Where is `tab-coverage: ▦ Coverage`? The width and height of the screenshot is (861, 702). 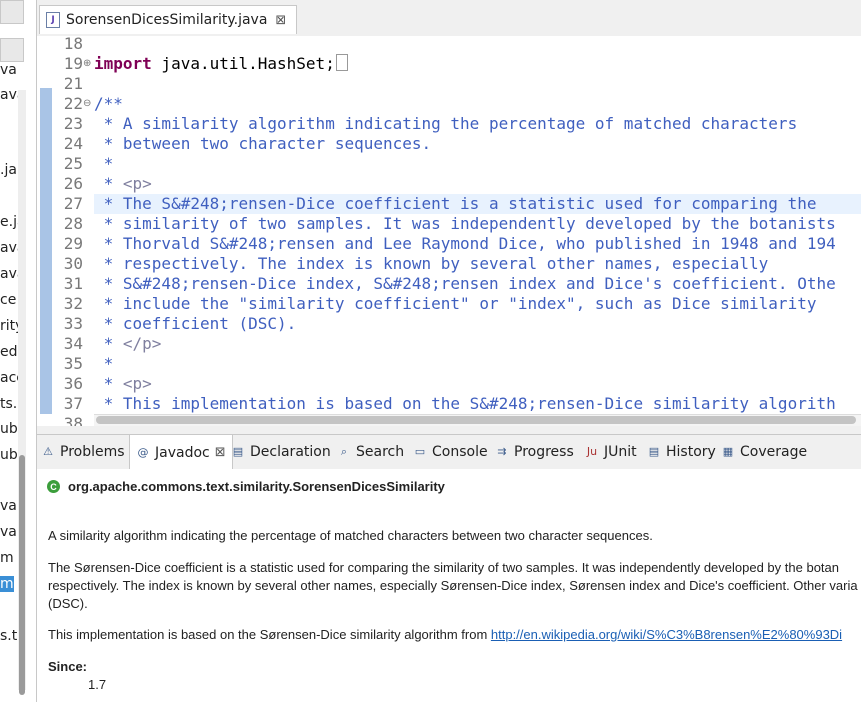
tab-coverage: ▦ Coverage is located at coordinates (764, 452).